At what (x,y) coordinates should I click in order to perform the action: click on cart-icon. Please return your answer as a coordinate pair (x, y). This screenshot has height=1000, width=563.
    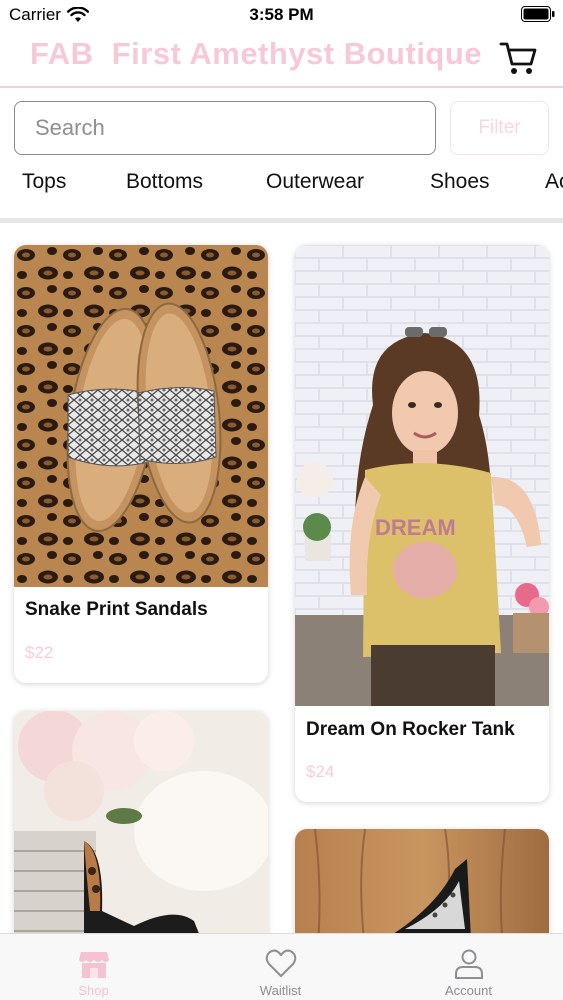
    Looking at the image, I should click on (519, 58).